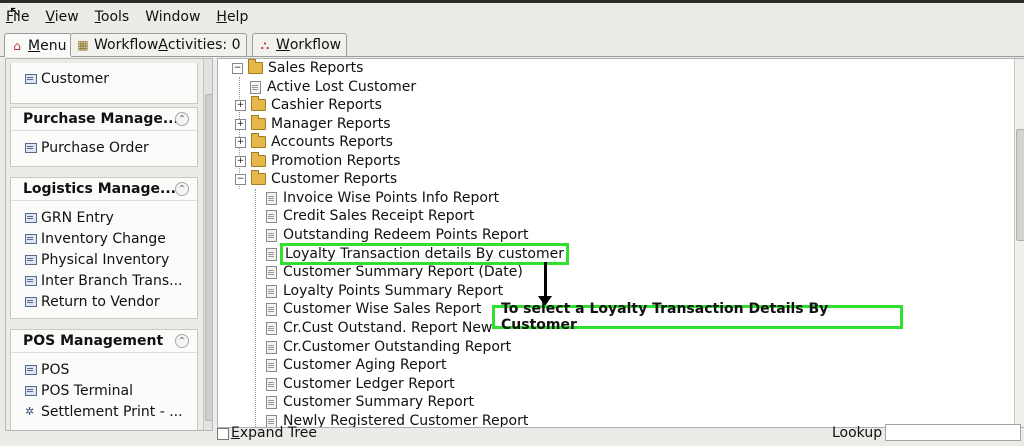 This screenshot has width=1024, height=446. I want to click on tree-node-cashier-reports: + Cashier Reports, so click(308, 105).